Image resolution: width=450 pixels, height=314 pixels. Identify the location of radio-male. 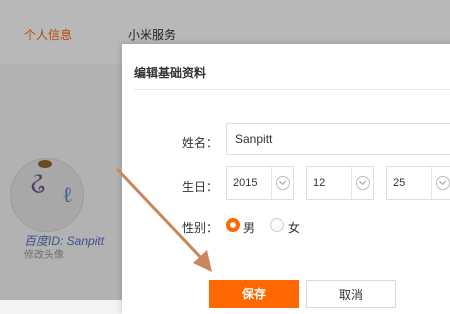
(233, 225).